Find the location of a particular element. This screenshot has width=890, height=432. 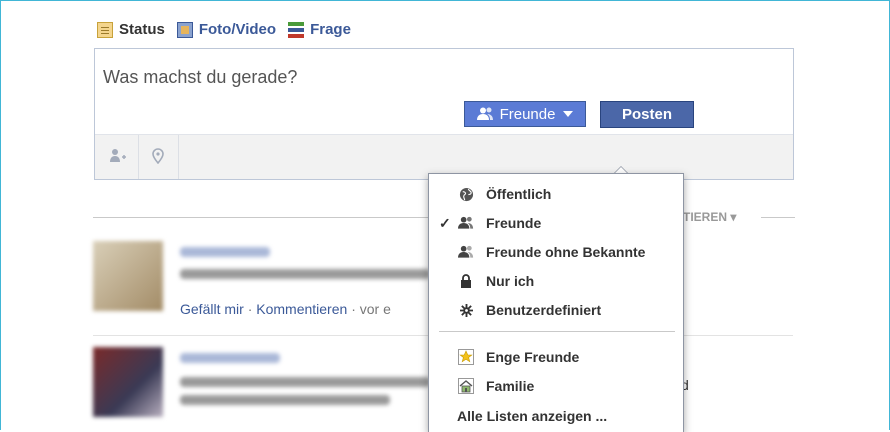

composer-tabs: Status Foto/Video Frage is located at coordinates (230, 29).